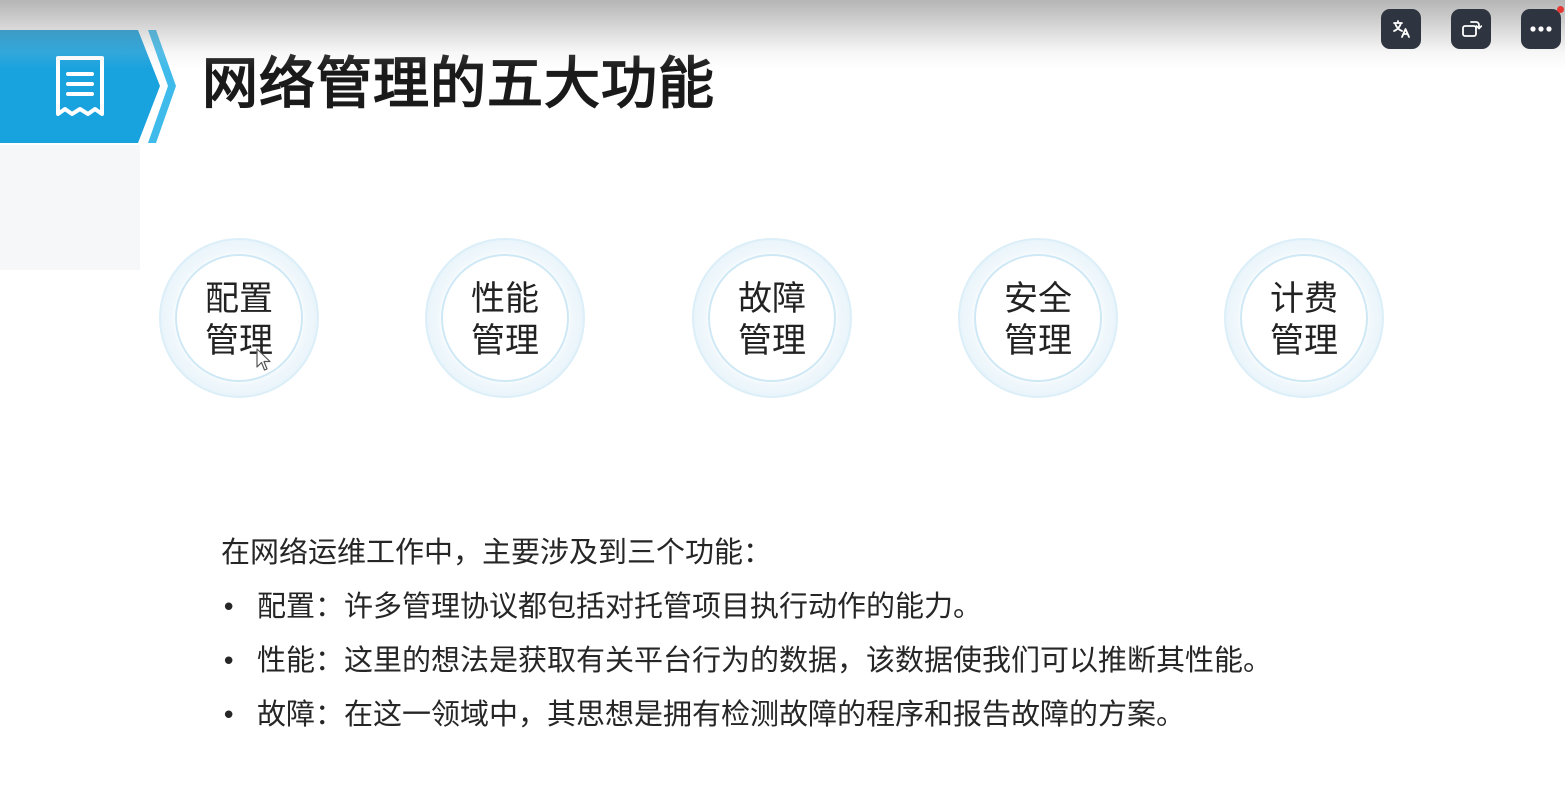 This screenshot has width=1565, height=790. I want to click on function-label-line1: 计费, so click(1304, 299).